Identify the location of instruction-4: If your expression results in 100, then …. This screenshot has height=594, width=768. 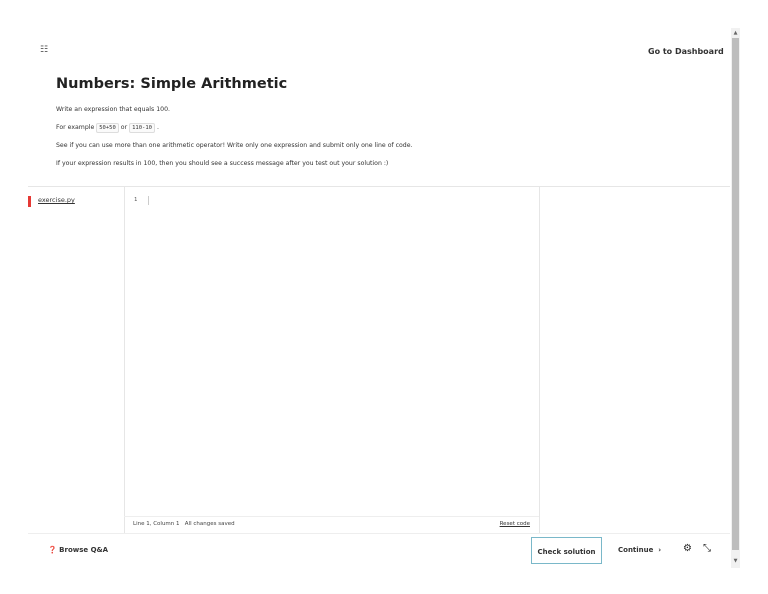
(222, 163).